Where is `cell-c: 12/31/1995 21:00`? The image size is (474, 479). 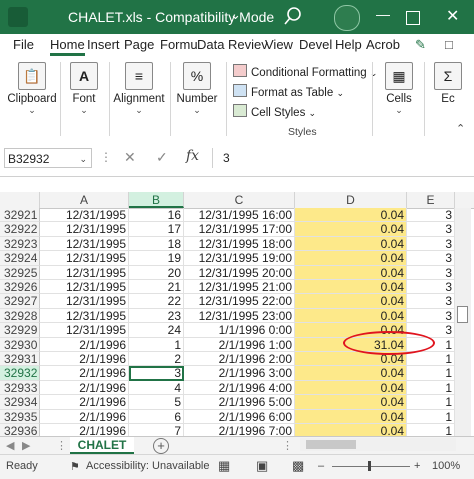
cell-c: 12/31/1995 21:00 is located at coordinates (239, 287).